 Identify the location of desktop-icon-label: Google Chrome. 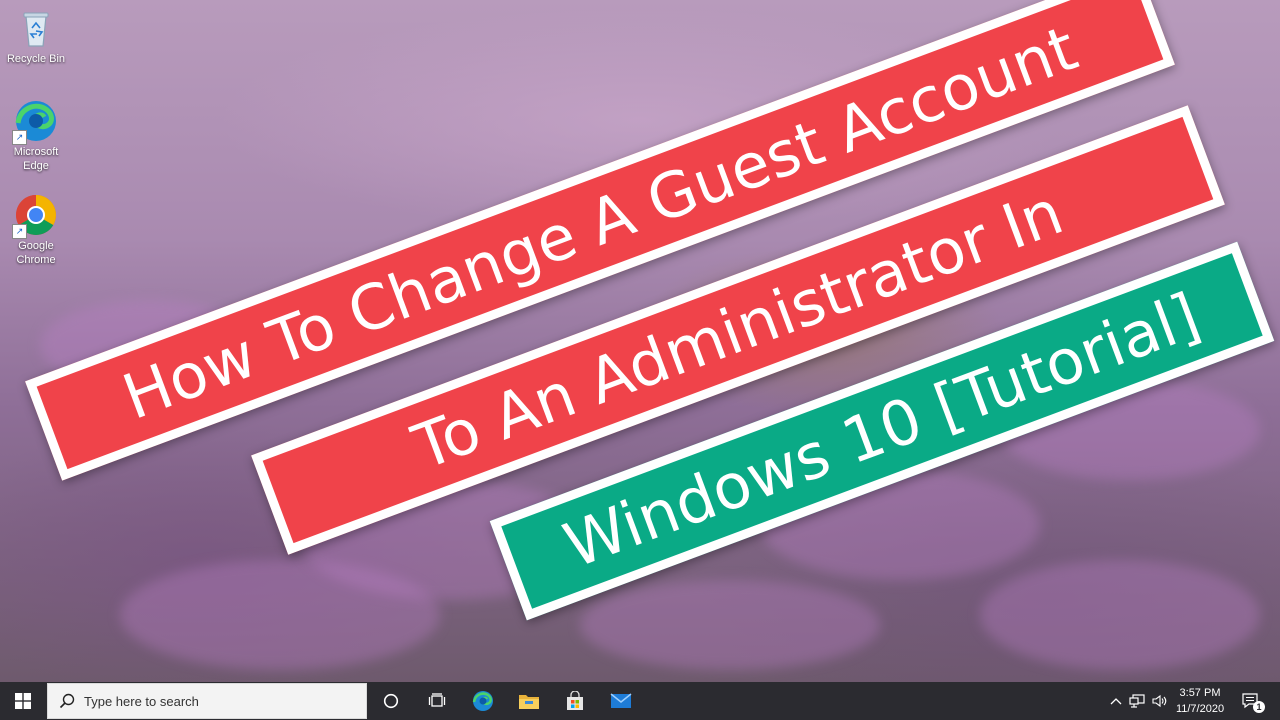
(36, 253).